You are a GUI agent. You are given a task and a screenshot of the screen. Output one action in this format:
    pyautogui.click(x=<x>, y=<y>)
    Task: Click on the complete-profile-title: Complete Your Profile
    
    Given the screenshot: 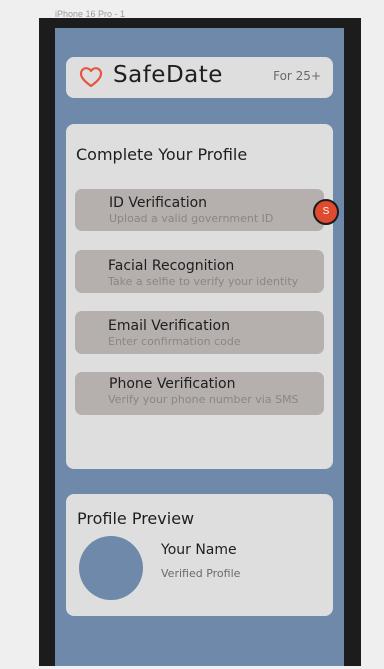 What is the action you would take?
    pyautogui.click(x=162, y=154)
    